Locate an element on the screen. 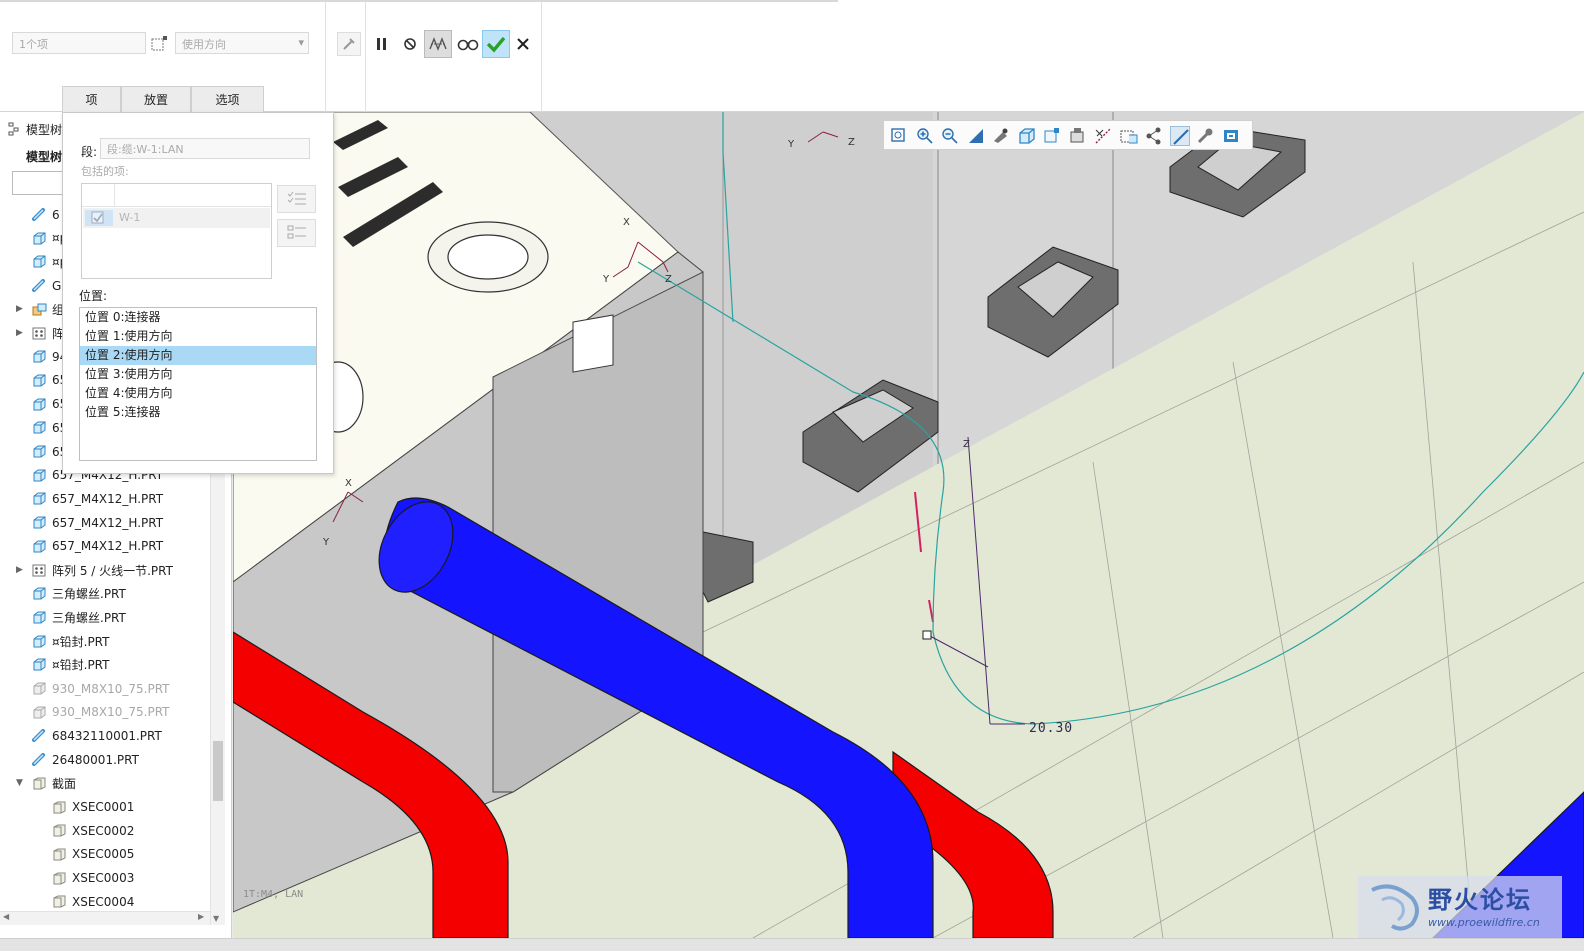 This screenshot has height=951, width=1584. included-items-list: W-1 is located at coordinates (176, 231).